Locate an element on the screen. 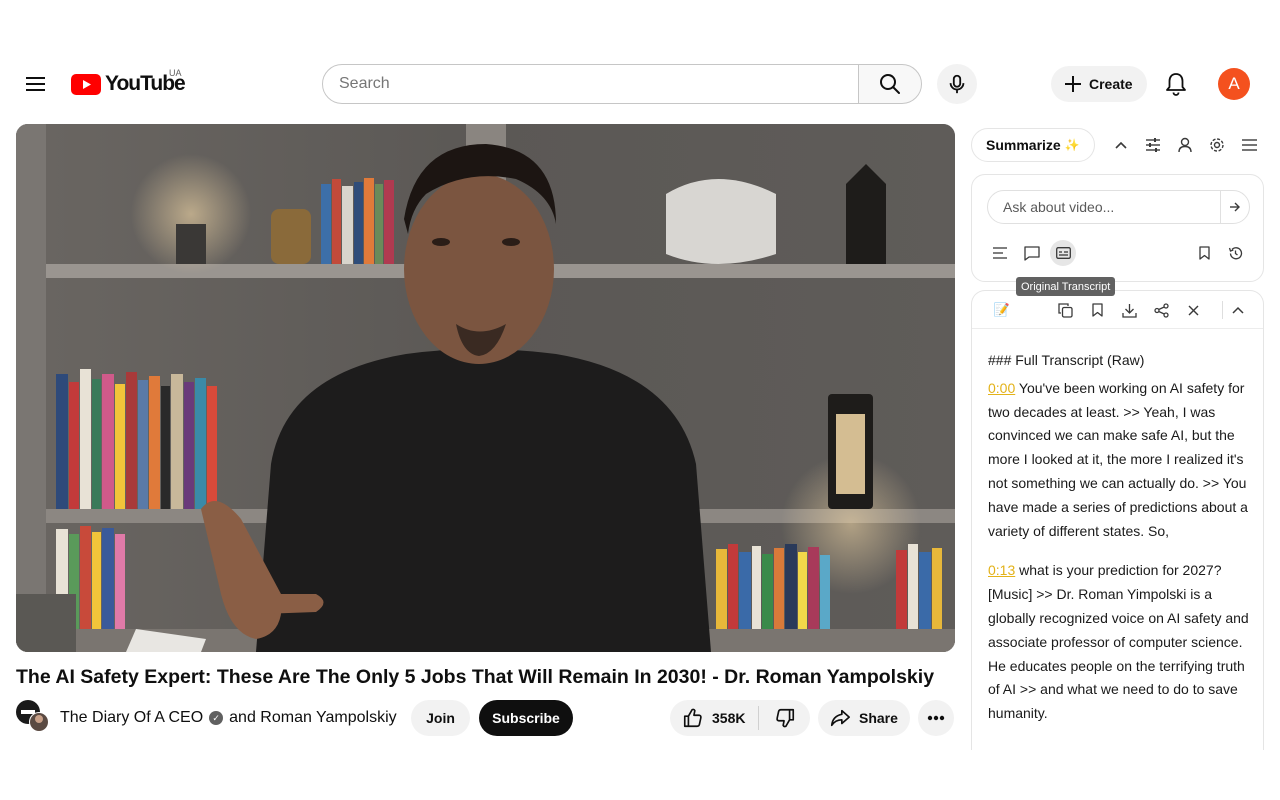  summary-mode-button is located at coordinates (1000, 253).